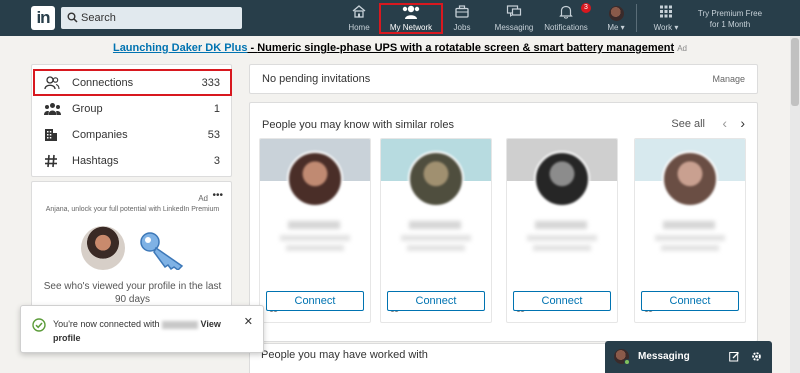 This screenshot has width=800, height=373. What do you see at coordinates (688, 124) in the screenshot?
I see `see-all-link: See all` at bounding box center [688, 124].